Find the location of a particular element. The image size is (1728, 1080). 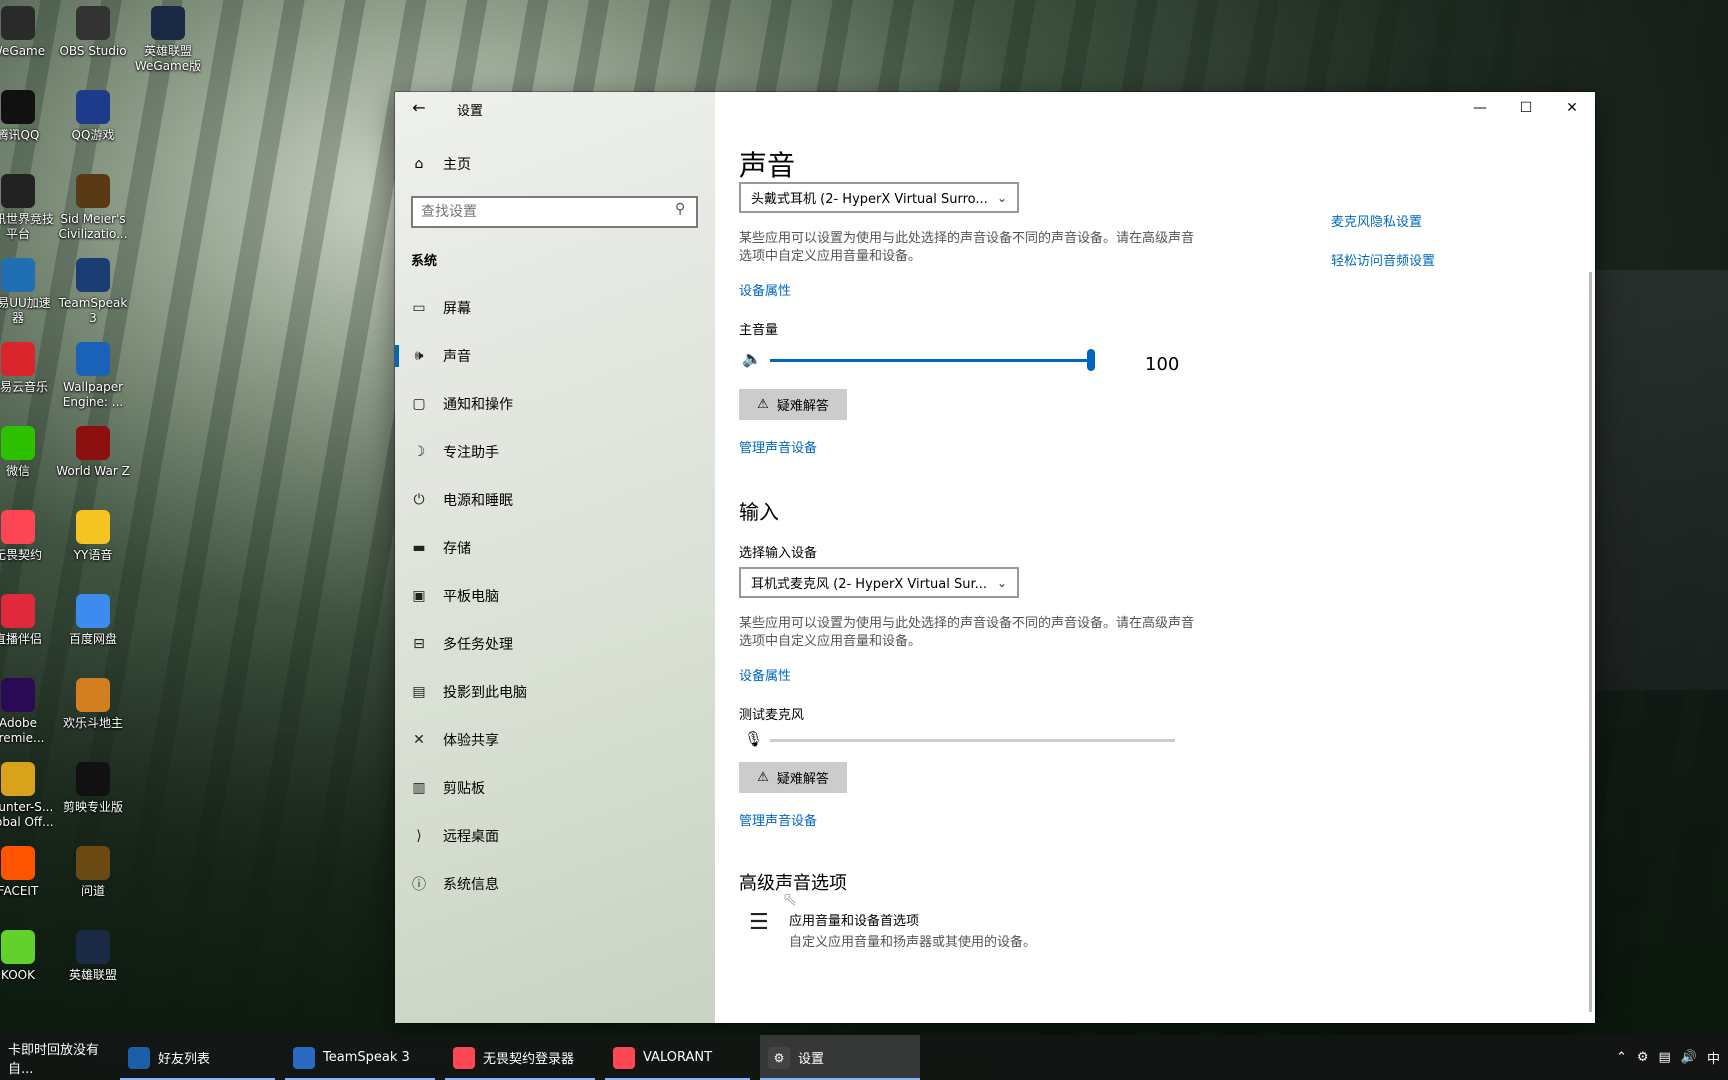

nav-item: ▣ 平板电脑 is located at coordinates (555, 596).